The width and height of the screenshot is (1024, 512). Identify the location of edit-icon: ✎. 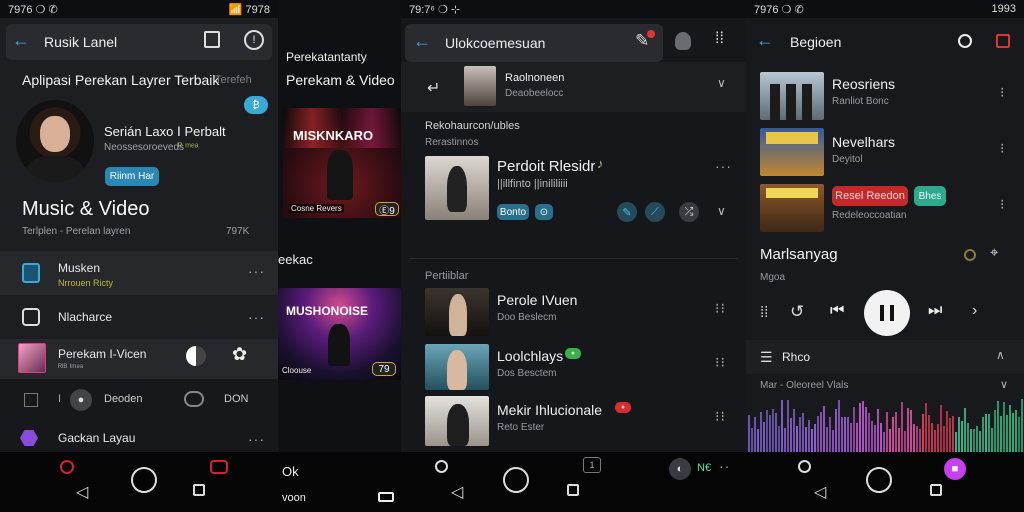
(627, 212).